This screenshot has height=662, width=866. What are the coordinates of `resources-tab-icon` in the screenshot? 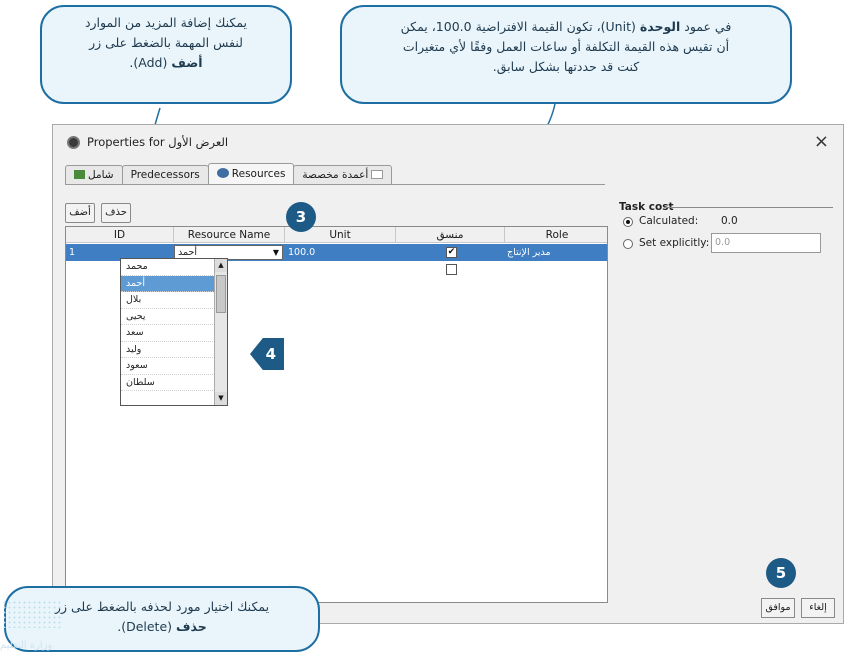 It's located at (222, 173).